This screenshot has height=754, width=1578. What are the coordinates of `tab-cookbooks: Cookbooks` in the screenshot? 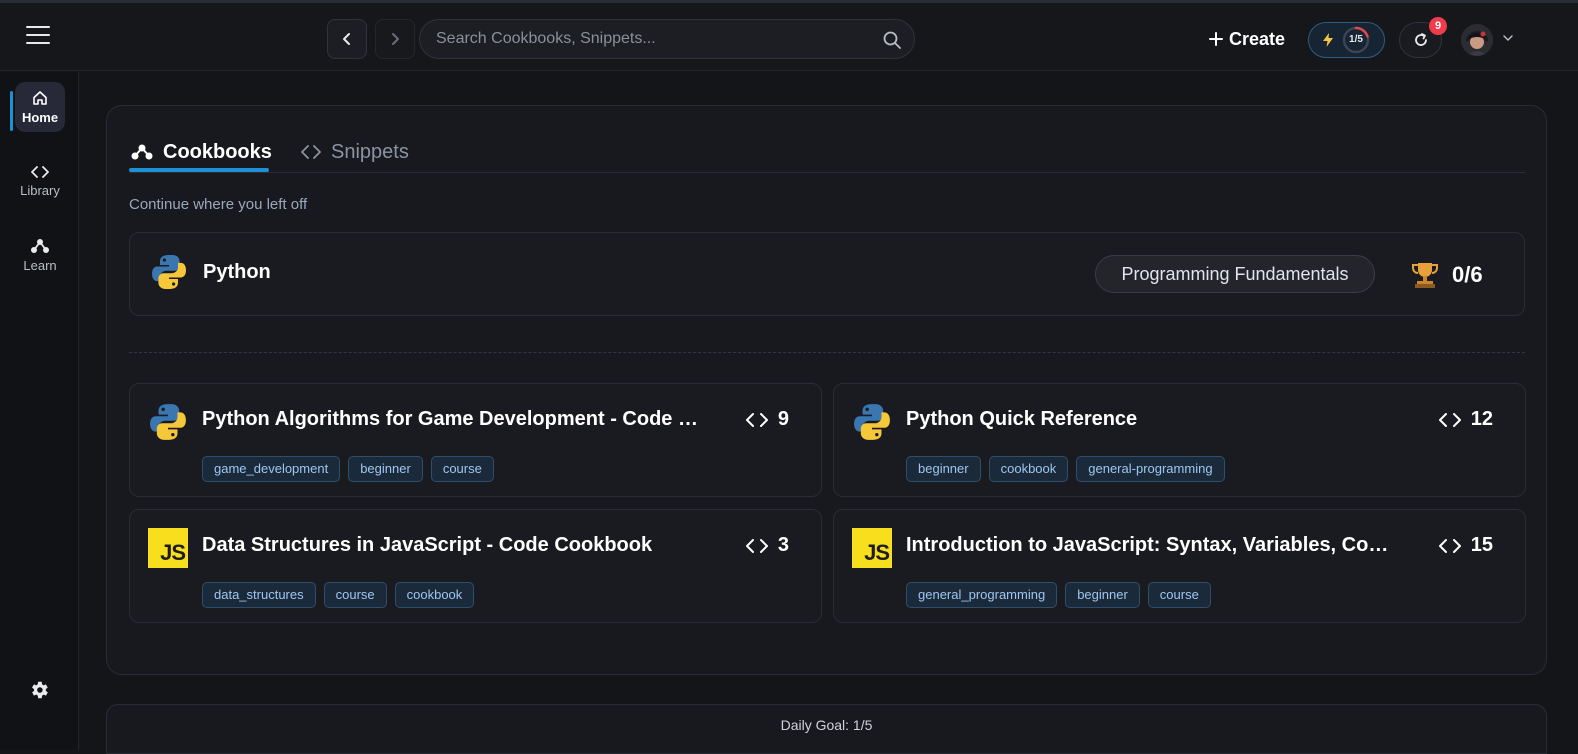 It's located at (201, 152).